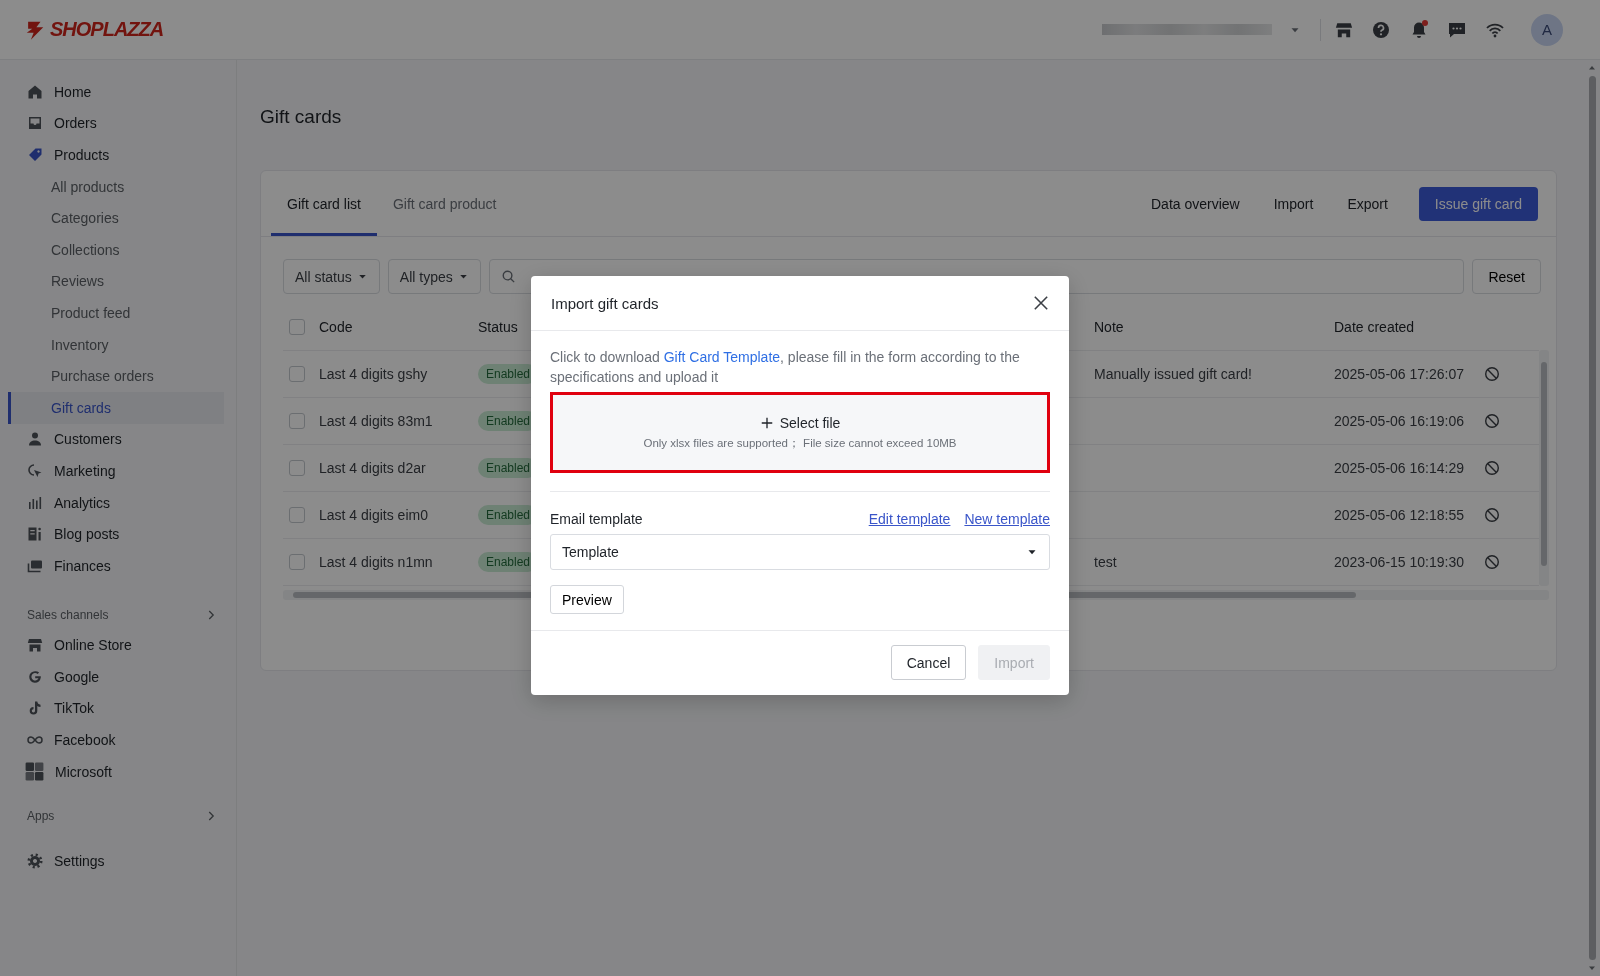  Describe the element at coordinates (1105, 562) in the screenshot. I see `table-cell: test` at that location.